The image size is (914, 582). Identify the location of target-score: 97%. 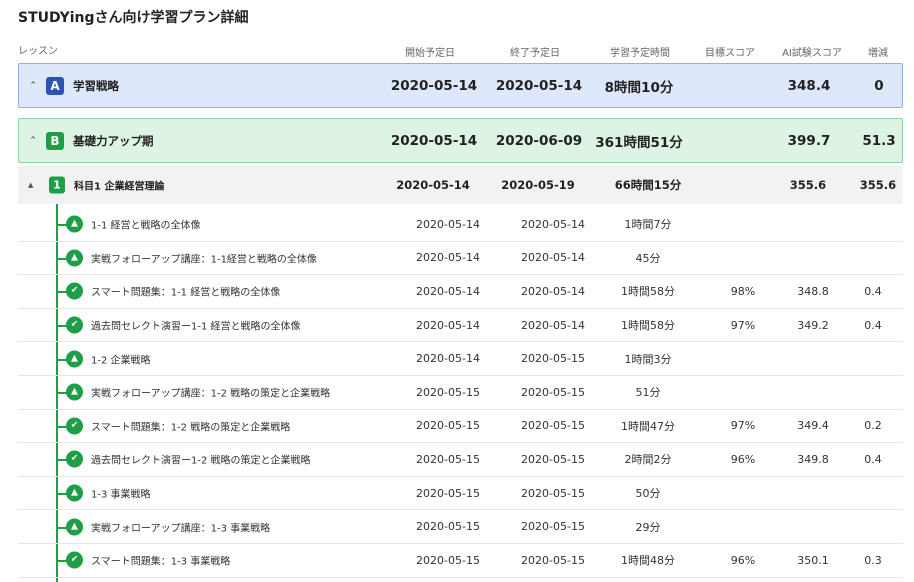
(743, 325).